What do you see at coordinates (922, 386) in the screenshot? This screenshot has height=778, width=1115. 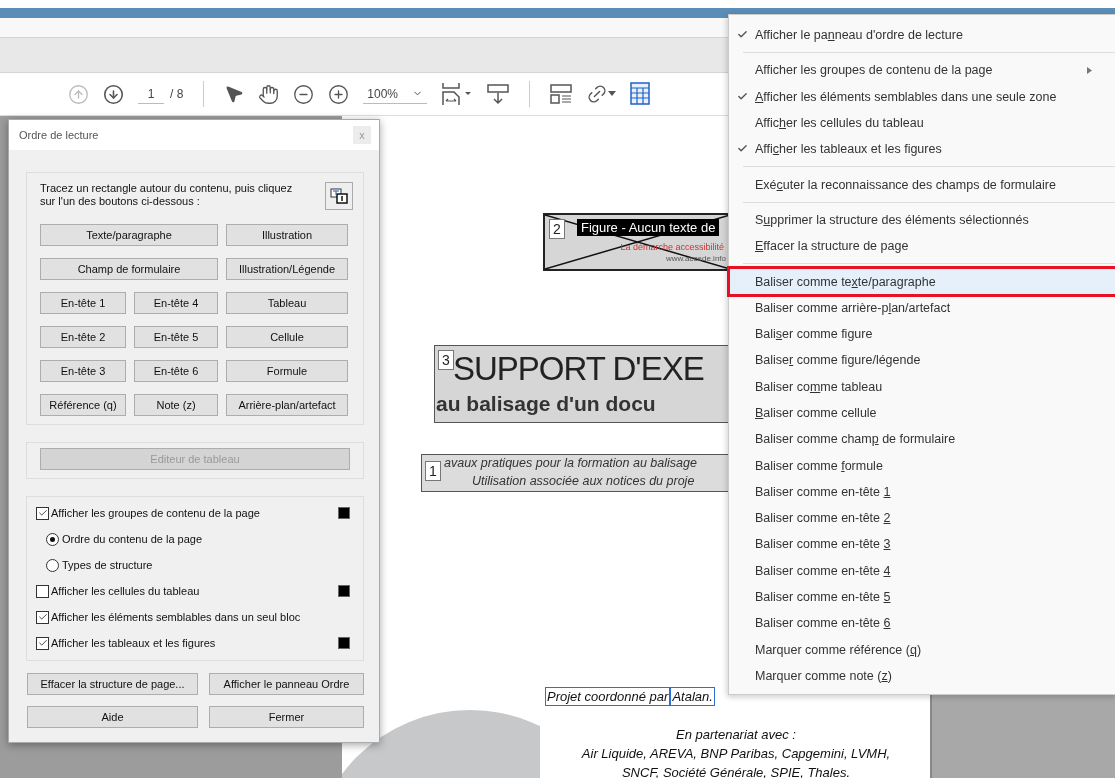 I see `menu-item: Baliser comme tableau` at bounding box center [922, 386].